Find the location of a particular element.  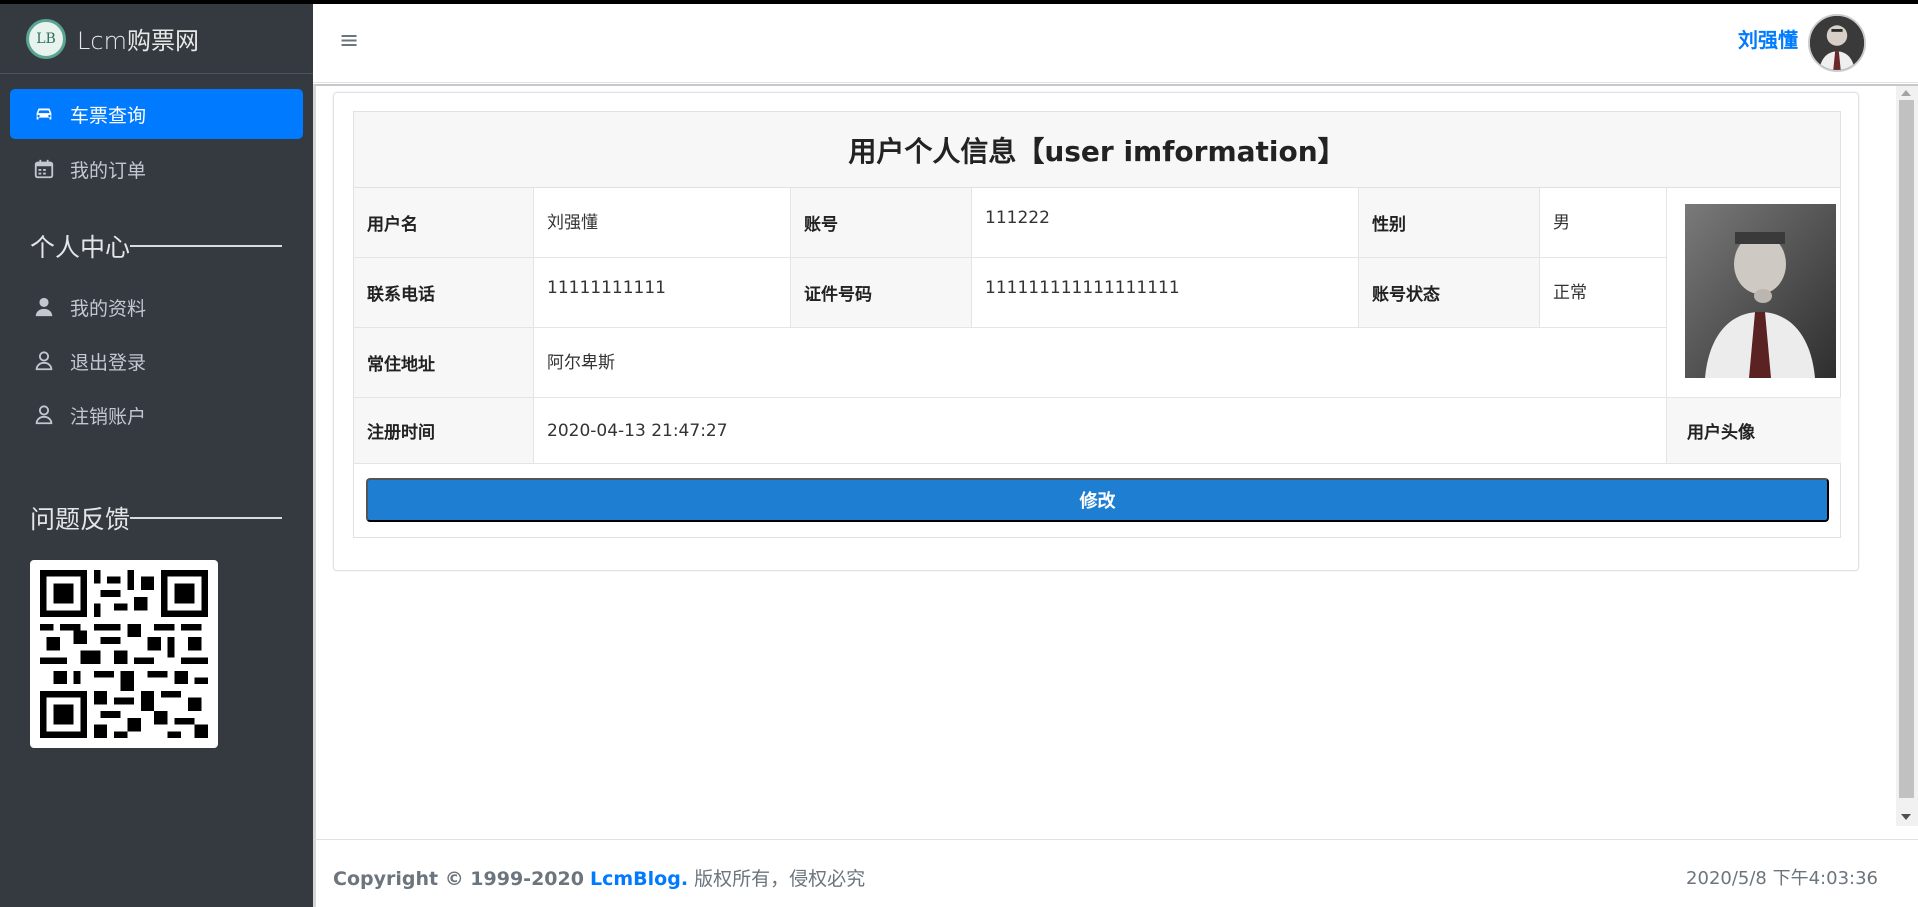

brand: LB Lcm购票网 is located at coordinates (156, 39).